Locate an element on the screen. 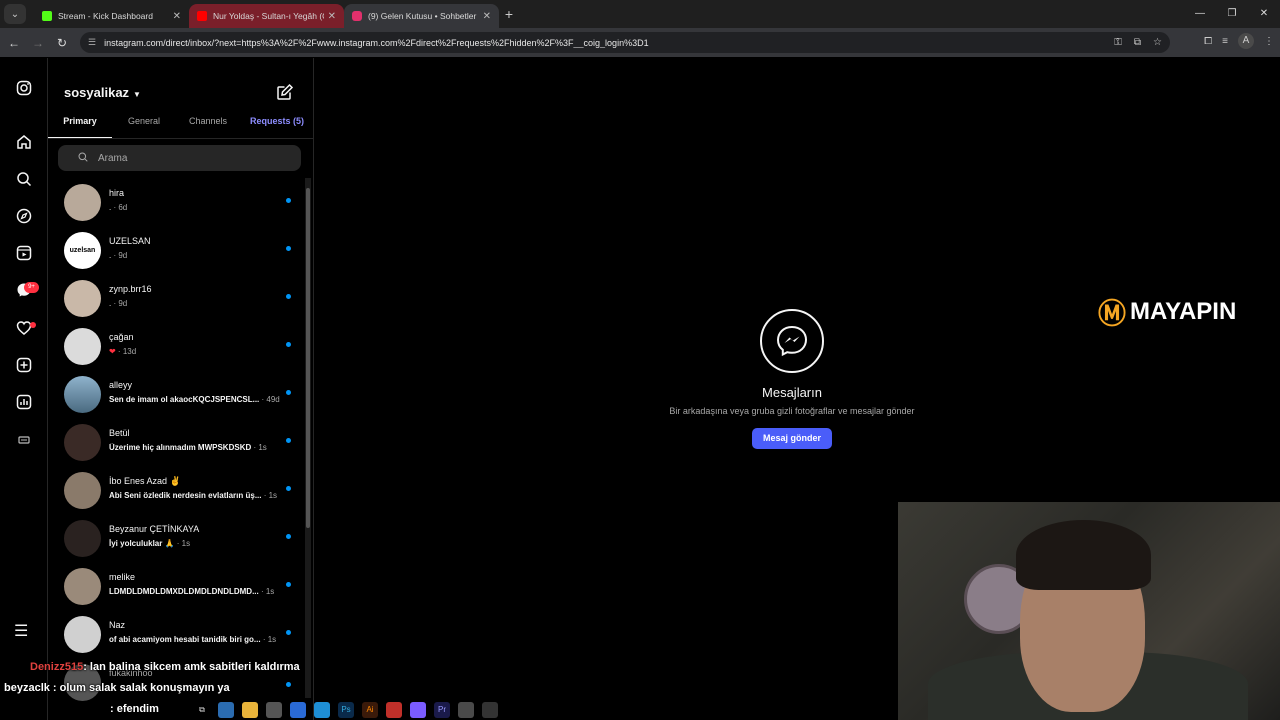 This screenshot has width=1280, height=720. profile-avatar: A is located at coordinates (1246, 41).